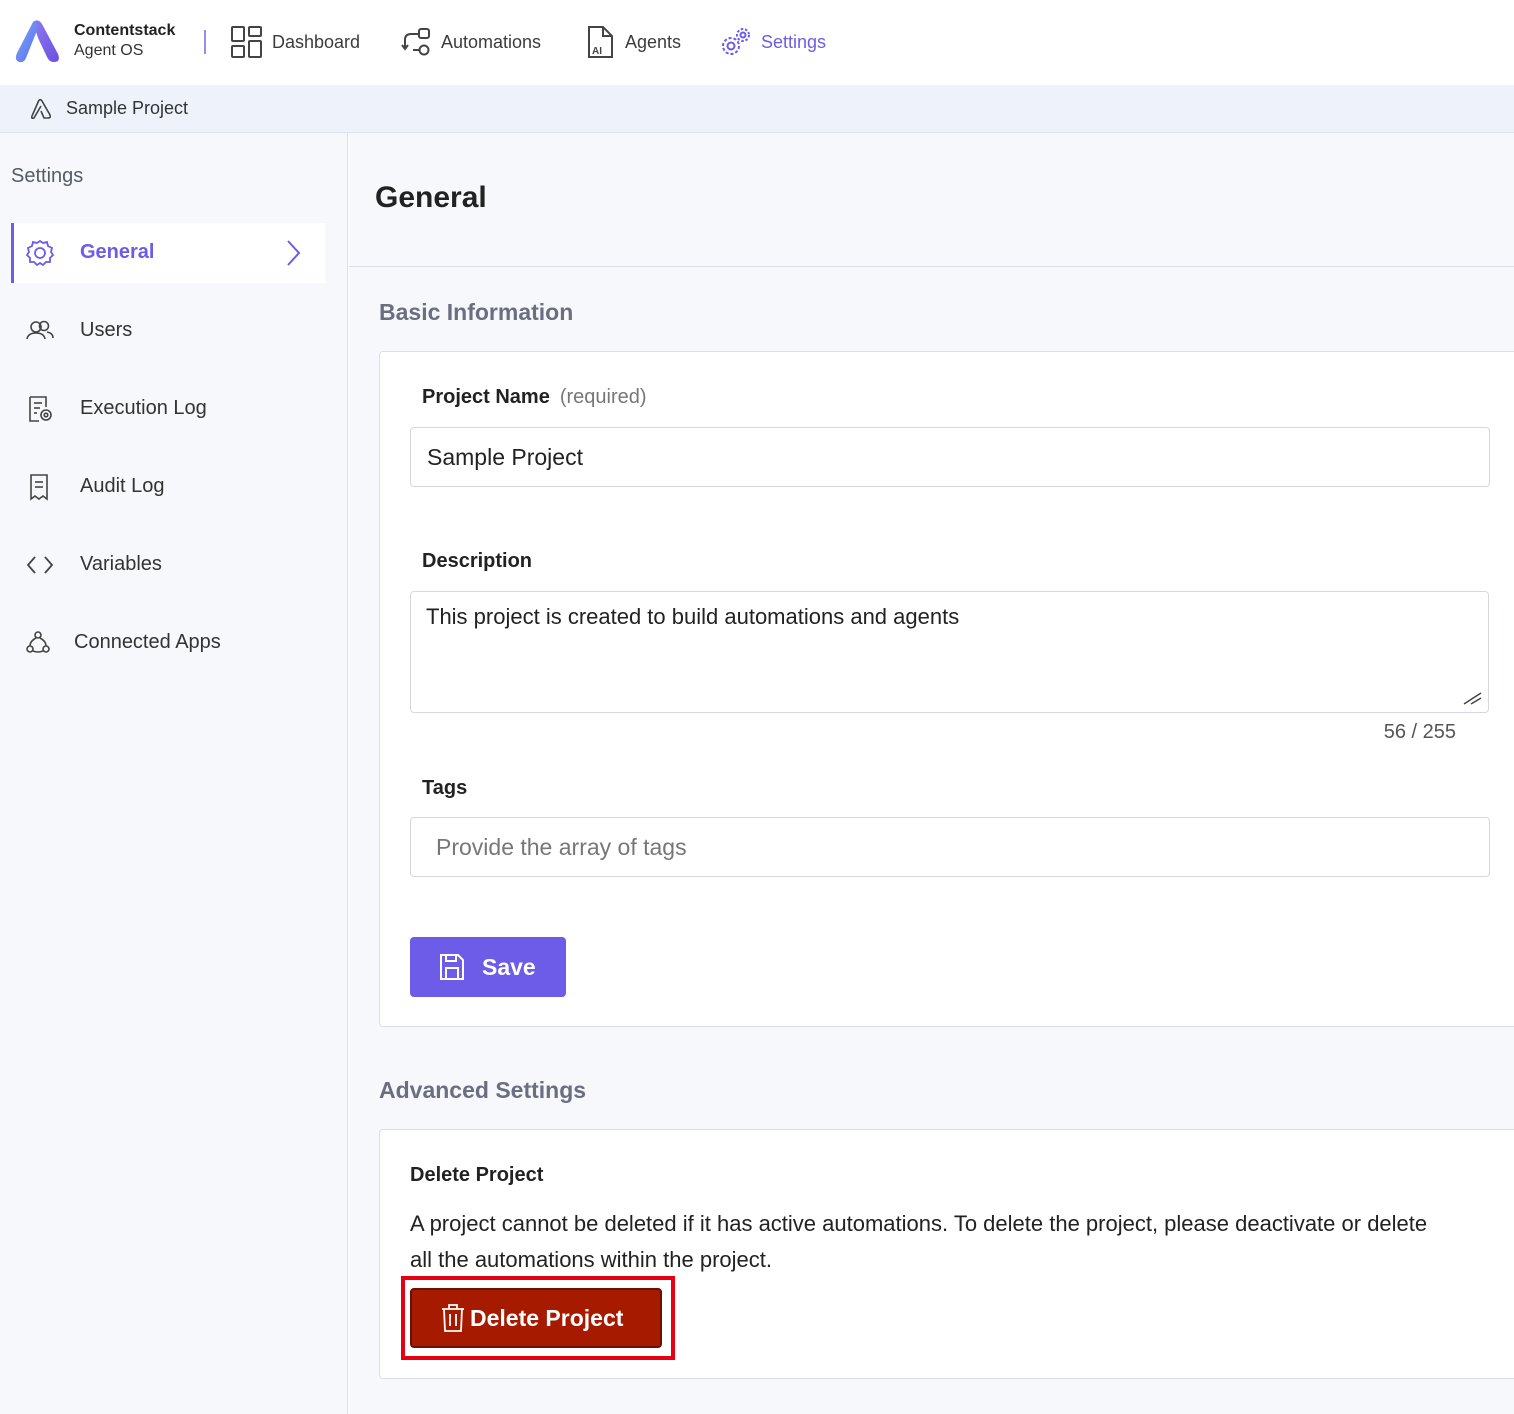 The width and height of the screenshot is (1514, 1414). Describe the element at coordinates (477, 561) in the screenshot. I see `description-label: Description` at that location.